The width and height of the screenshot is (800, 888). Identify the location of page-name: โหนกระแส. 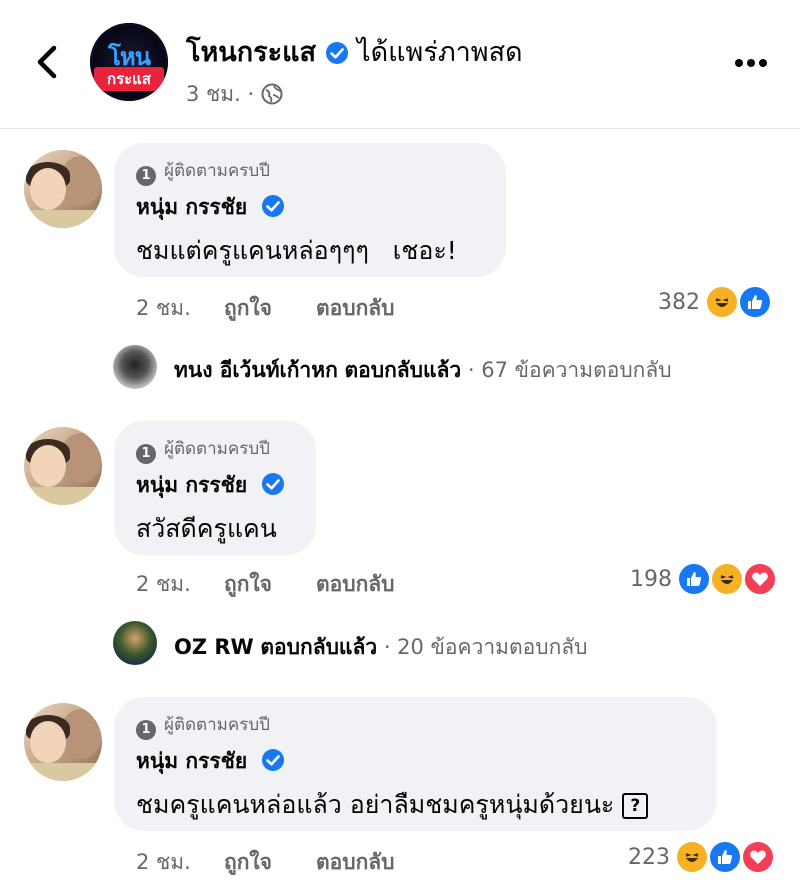
(267, 51).